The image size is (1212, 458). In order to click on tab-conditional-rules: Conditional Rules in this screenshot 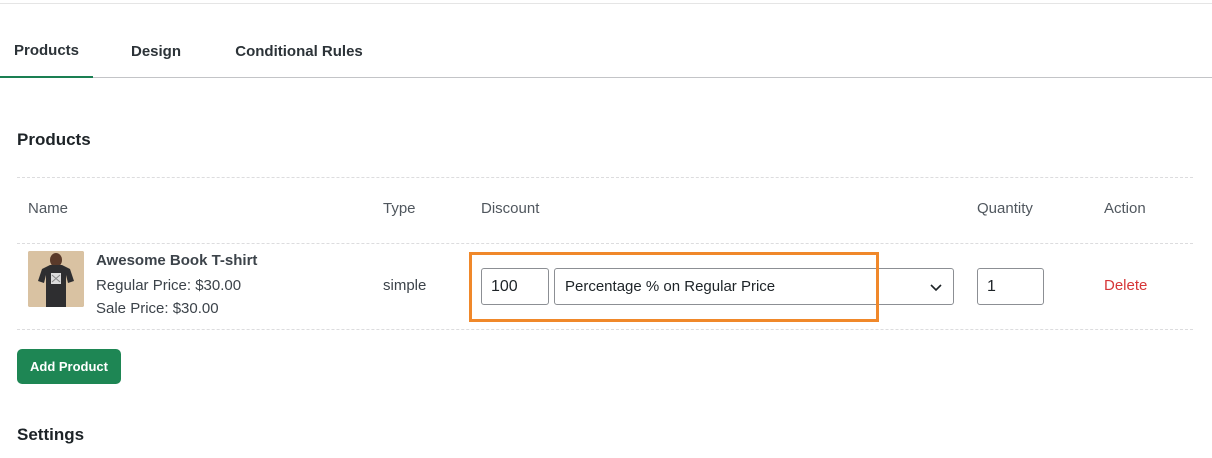, I will do `click(299, 51)`.